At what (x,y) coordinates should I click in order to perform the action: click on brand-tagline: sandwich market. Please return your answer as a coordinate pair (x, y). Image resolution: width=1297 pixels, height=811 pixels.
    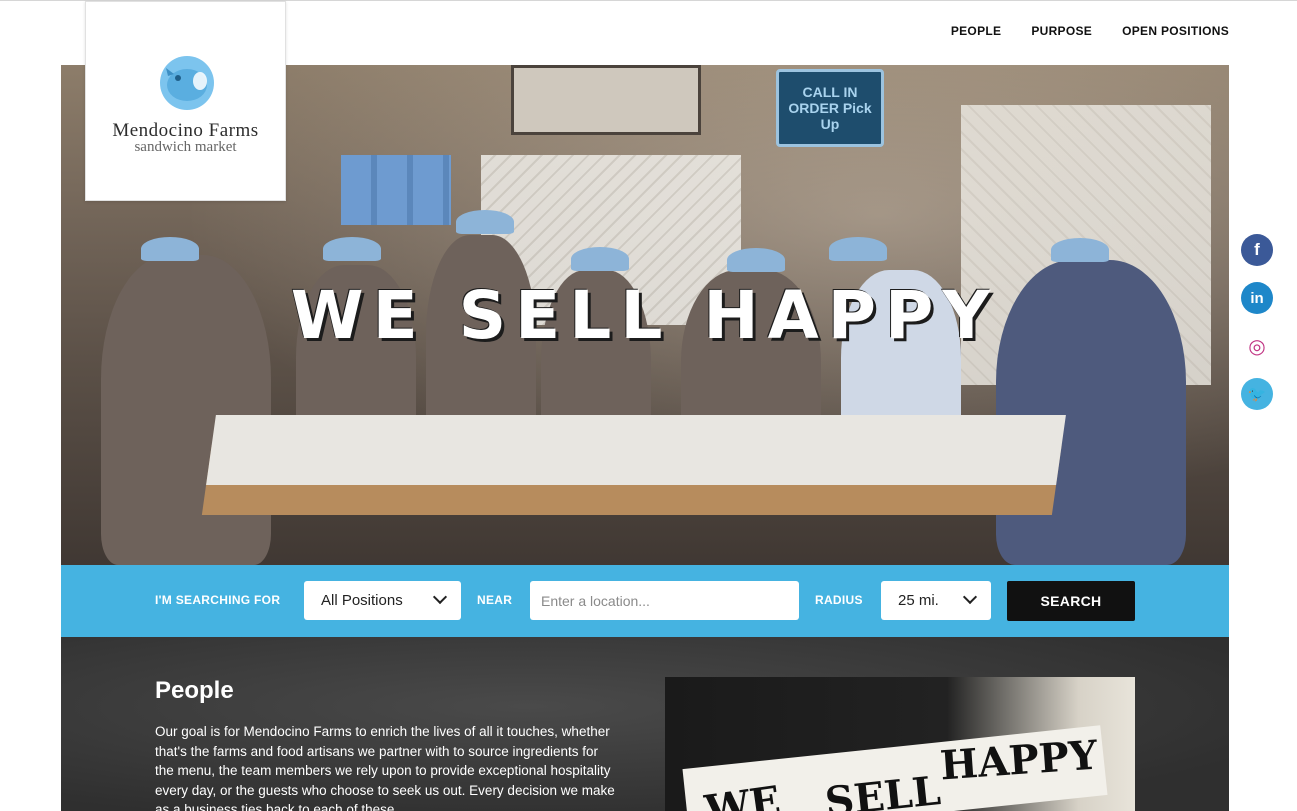
    Looking at the image, I should click on (185, 147).